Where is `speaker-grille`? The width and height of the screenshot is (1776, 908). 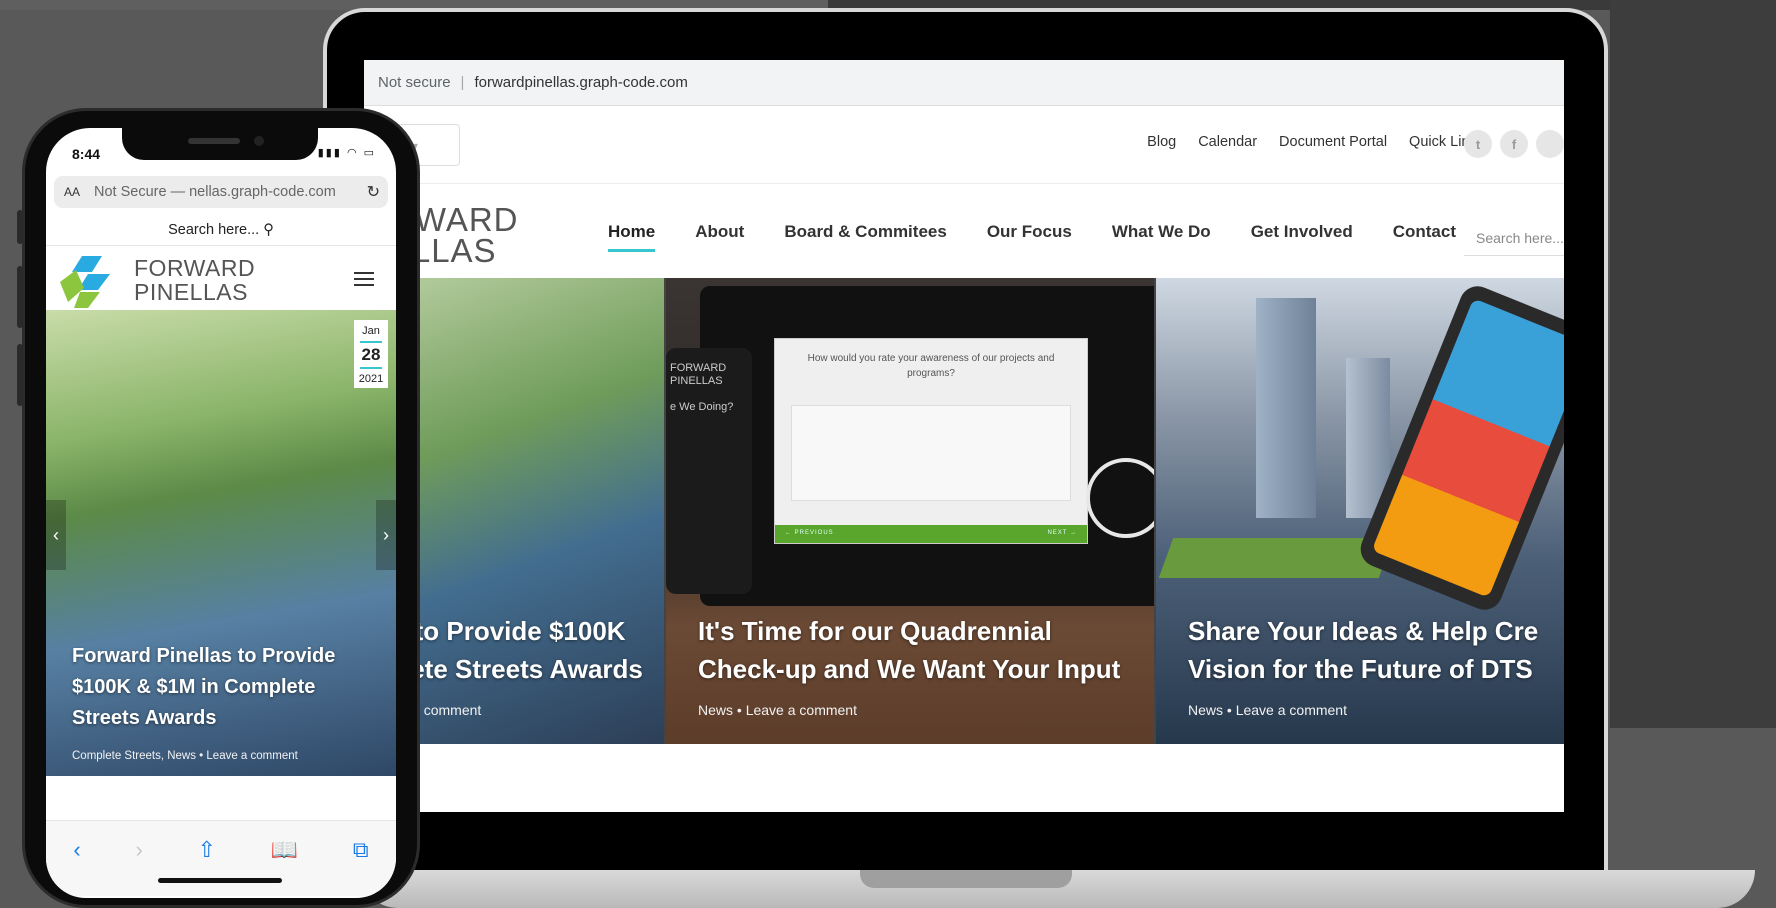 speaker-grille is located at coordinates (214, 141).